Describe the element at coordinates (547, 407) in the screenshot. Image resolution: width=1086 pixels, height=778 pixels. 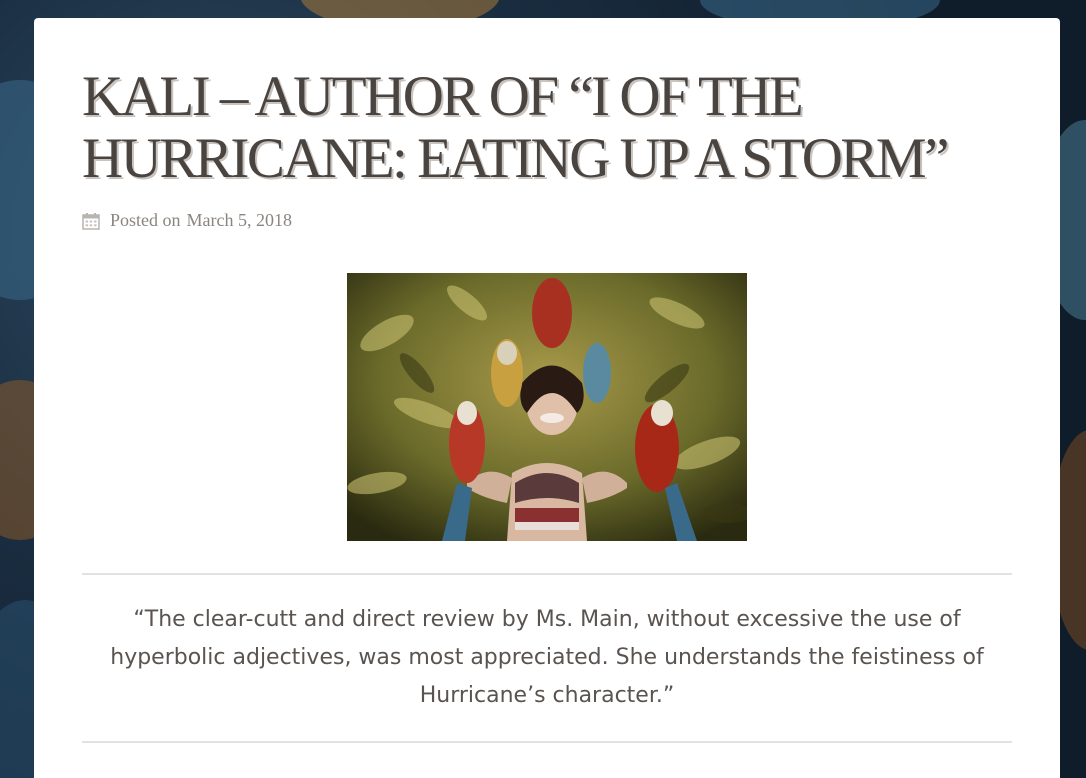
I see `featured-image` at that location.